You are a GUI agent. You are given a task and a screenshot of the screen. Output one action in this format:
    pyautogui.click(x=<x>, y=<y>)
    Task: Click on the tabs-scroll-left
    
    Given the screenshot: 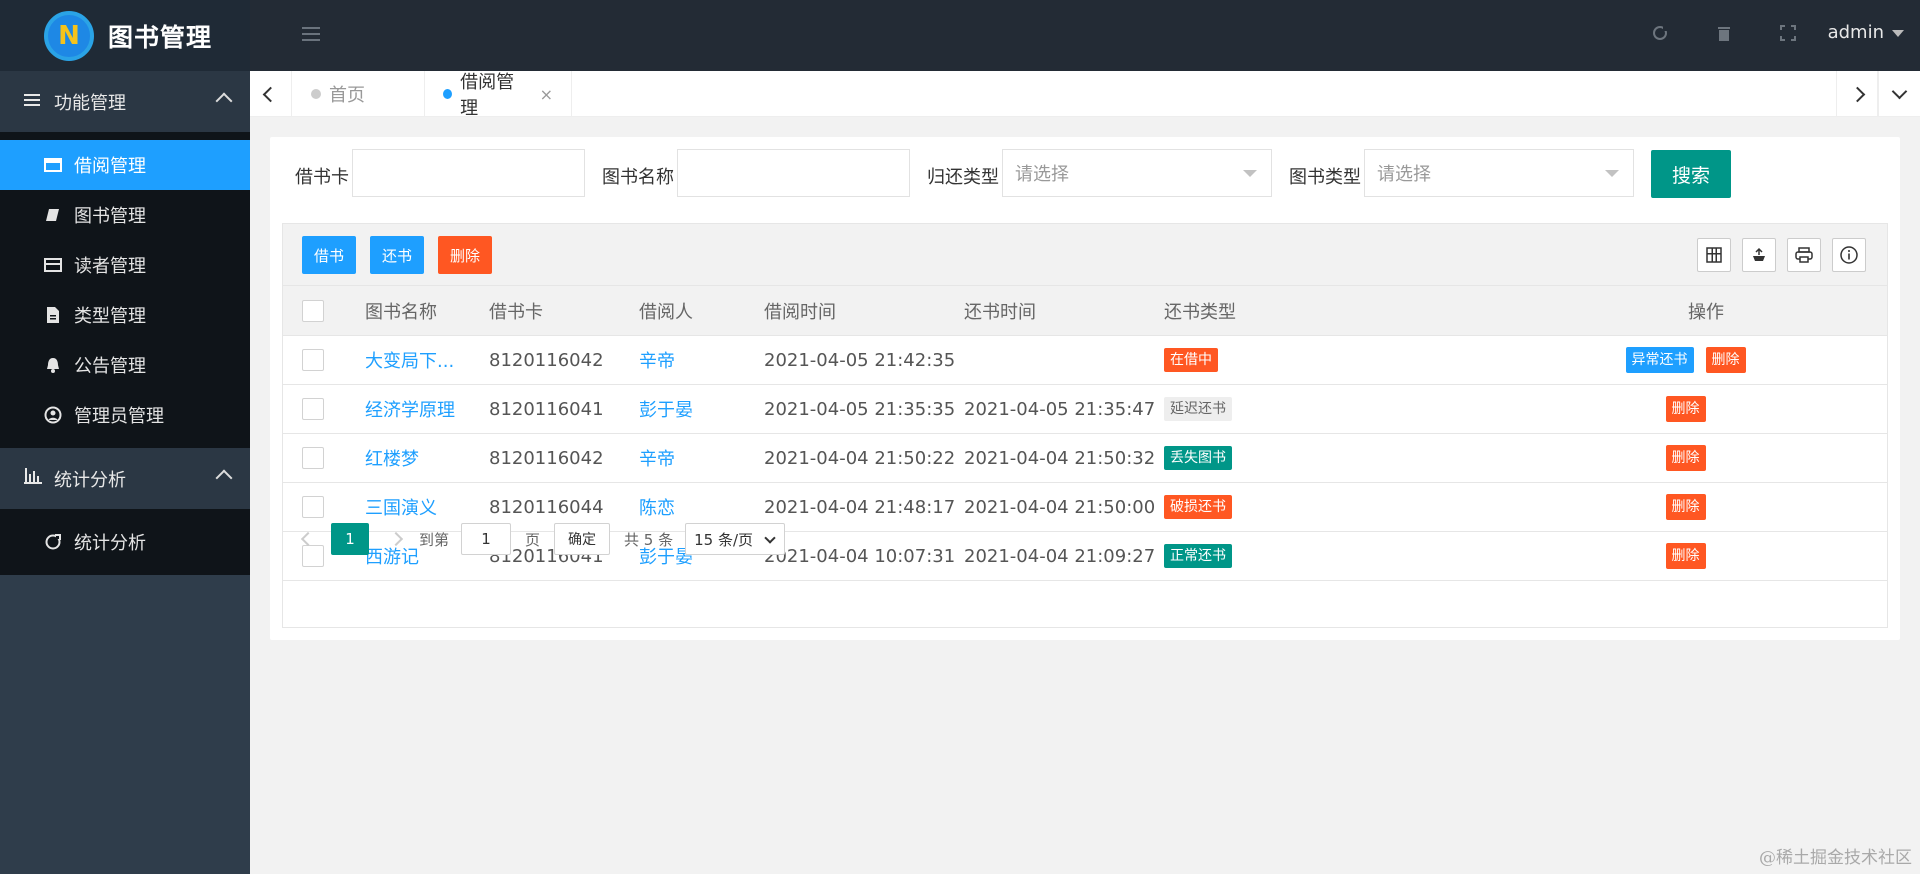 What is the action you would take?
    pyautogui.click(x=271, y=94)
    